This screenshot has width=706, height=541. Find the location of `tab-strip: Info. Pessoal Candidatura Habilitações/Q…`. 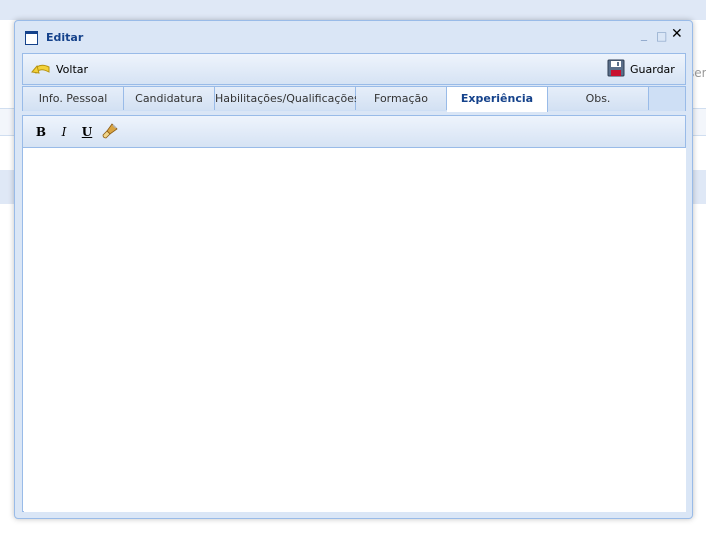

tab-strip: Info. Pessoal Candidatura Habilitações/Q… is located at coordinates (354, 99).